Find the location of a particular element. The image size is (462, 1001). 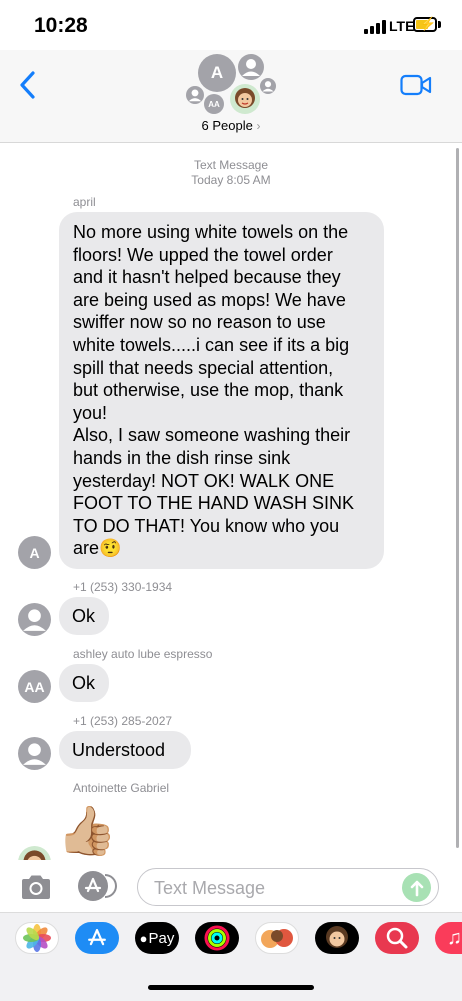

message-bubble: Understood is located at coordinates (125, 750).